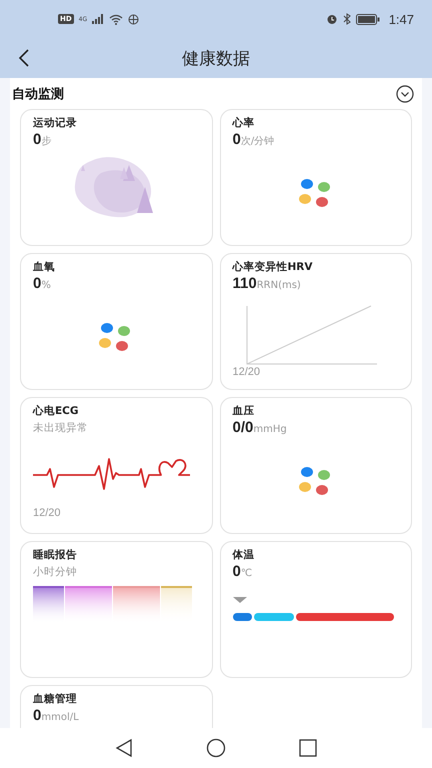  Describe the element at coordinates (247, 372) in the screenshot. I see `chart-date: 12/20` at that location.